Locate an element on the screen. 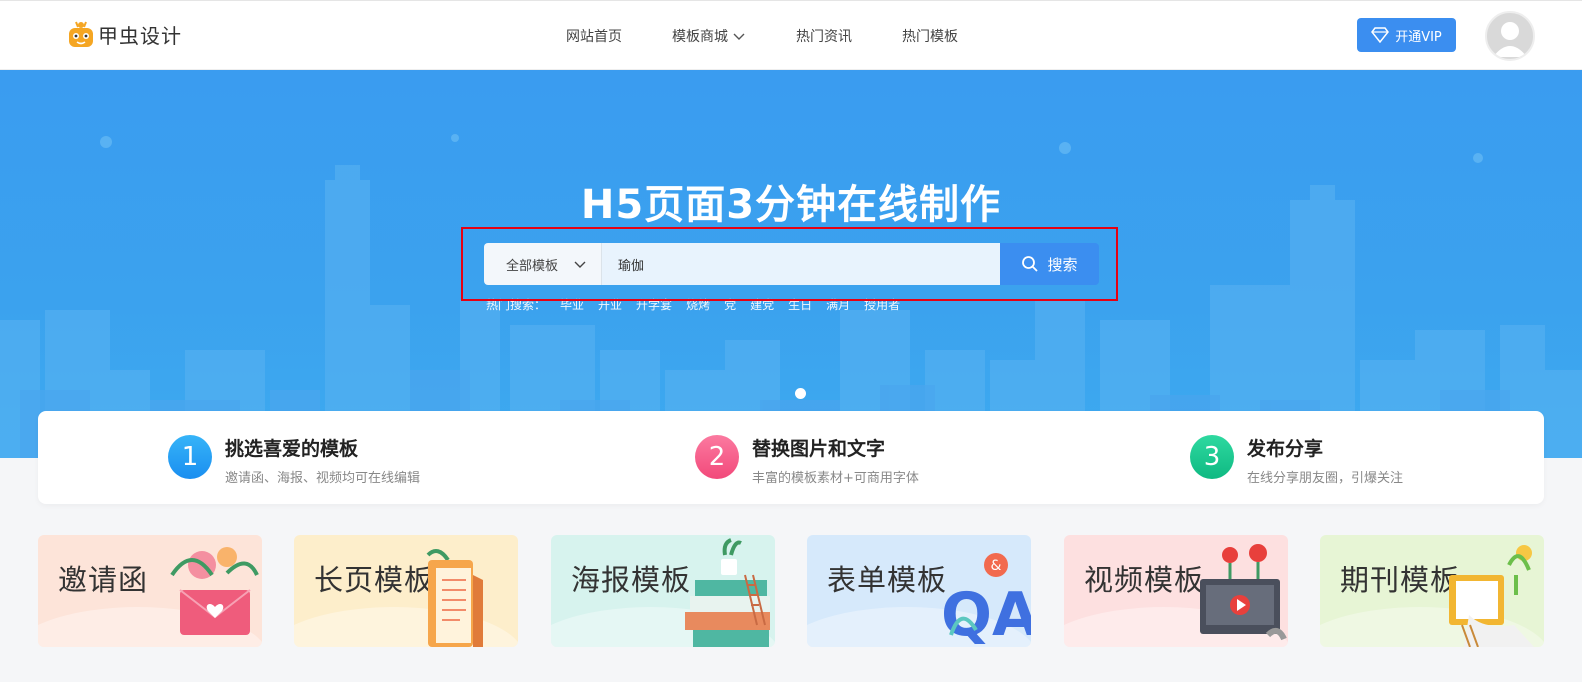  category-card-invitation: 邀请函 is located at coordinates (150, 591).